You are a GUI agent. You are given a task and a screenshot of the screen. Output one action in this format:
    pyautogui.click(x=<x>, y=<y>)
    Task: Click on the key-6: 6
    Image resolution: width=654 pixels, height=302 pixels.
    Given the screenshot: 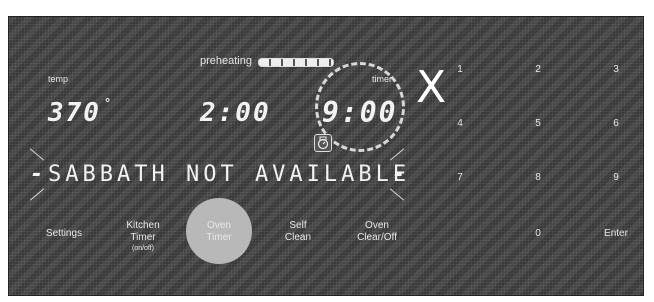 What is the action you would take?
    pyautogui.click(x=616, y=123)
    